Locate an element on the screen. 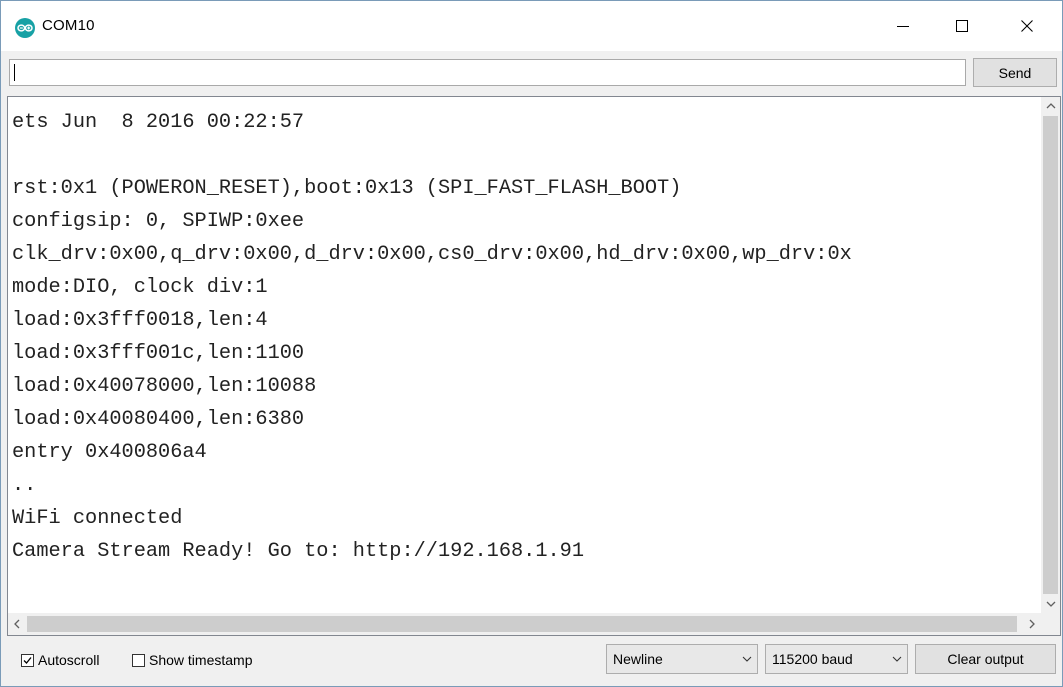 Image resolution: width=1063 pixels, height=687 pixels. output-line: load:0x40078000,len:10088 is located at coordinates (164, 386).